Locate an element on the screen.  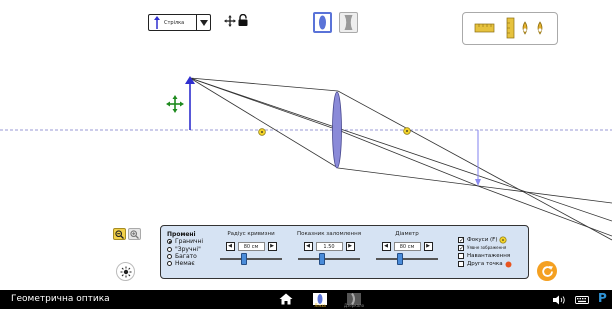
object-type-label: Стрілка is located at coordinates (174, 22).